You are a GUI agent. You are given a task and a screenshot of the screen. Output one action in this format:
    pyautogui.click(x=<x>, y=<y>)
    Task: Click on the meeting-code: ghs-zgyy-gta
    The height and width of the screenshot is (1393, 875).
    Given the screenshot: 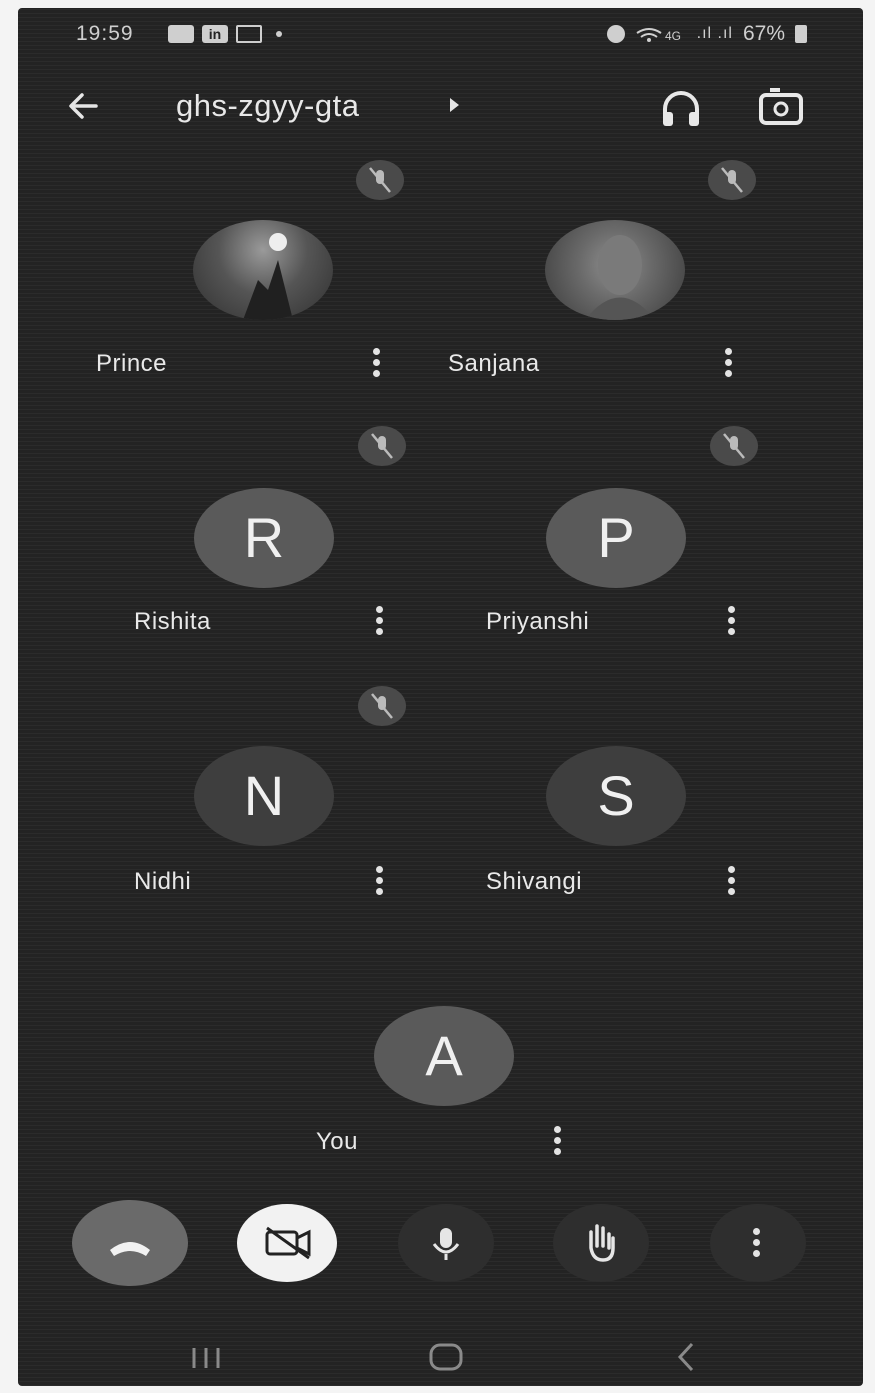 What is the action you would take?
    pyautogui.click(x=267, y=106)
    